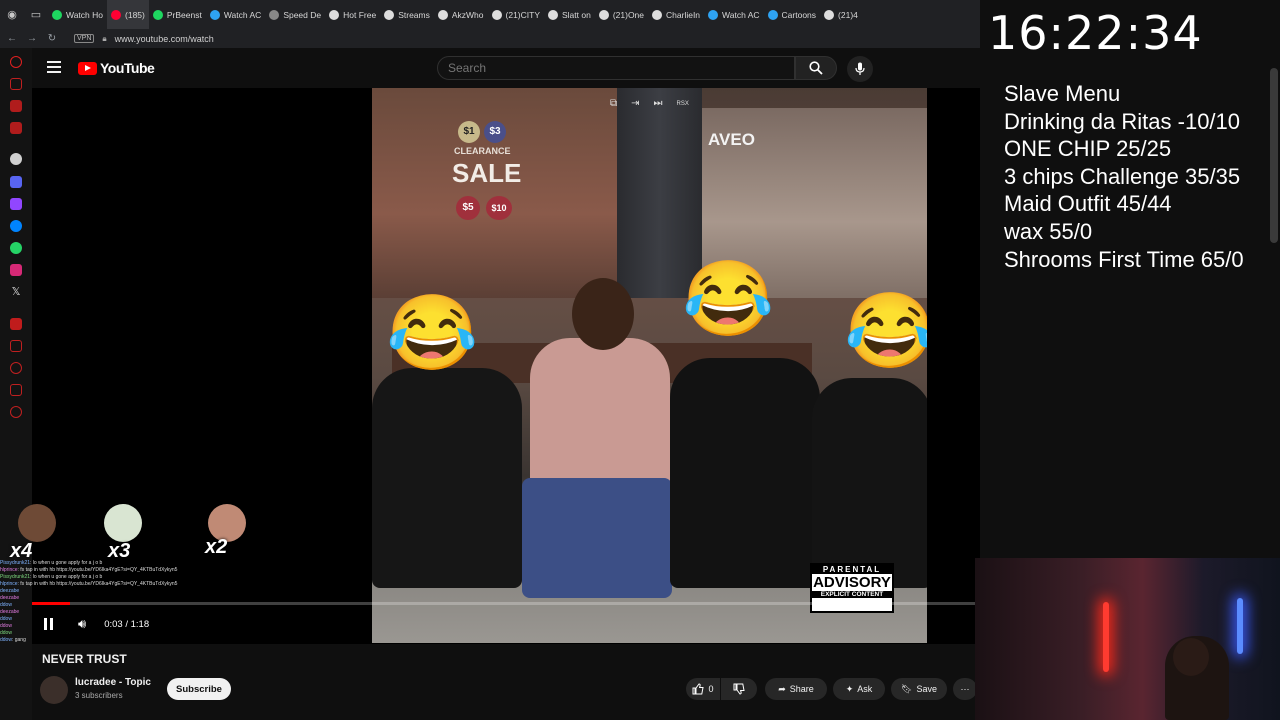  I want to click on blue-neon-light, so click(1240, 626).